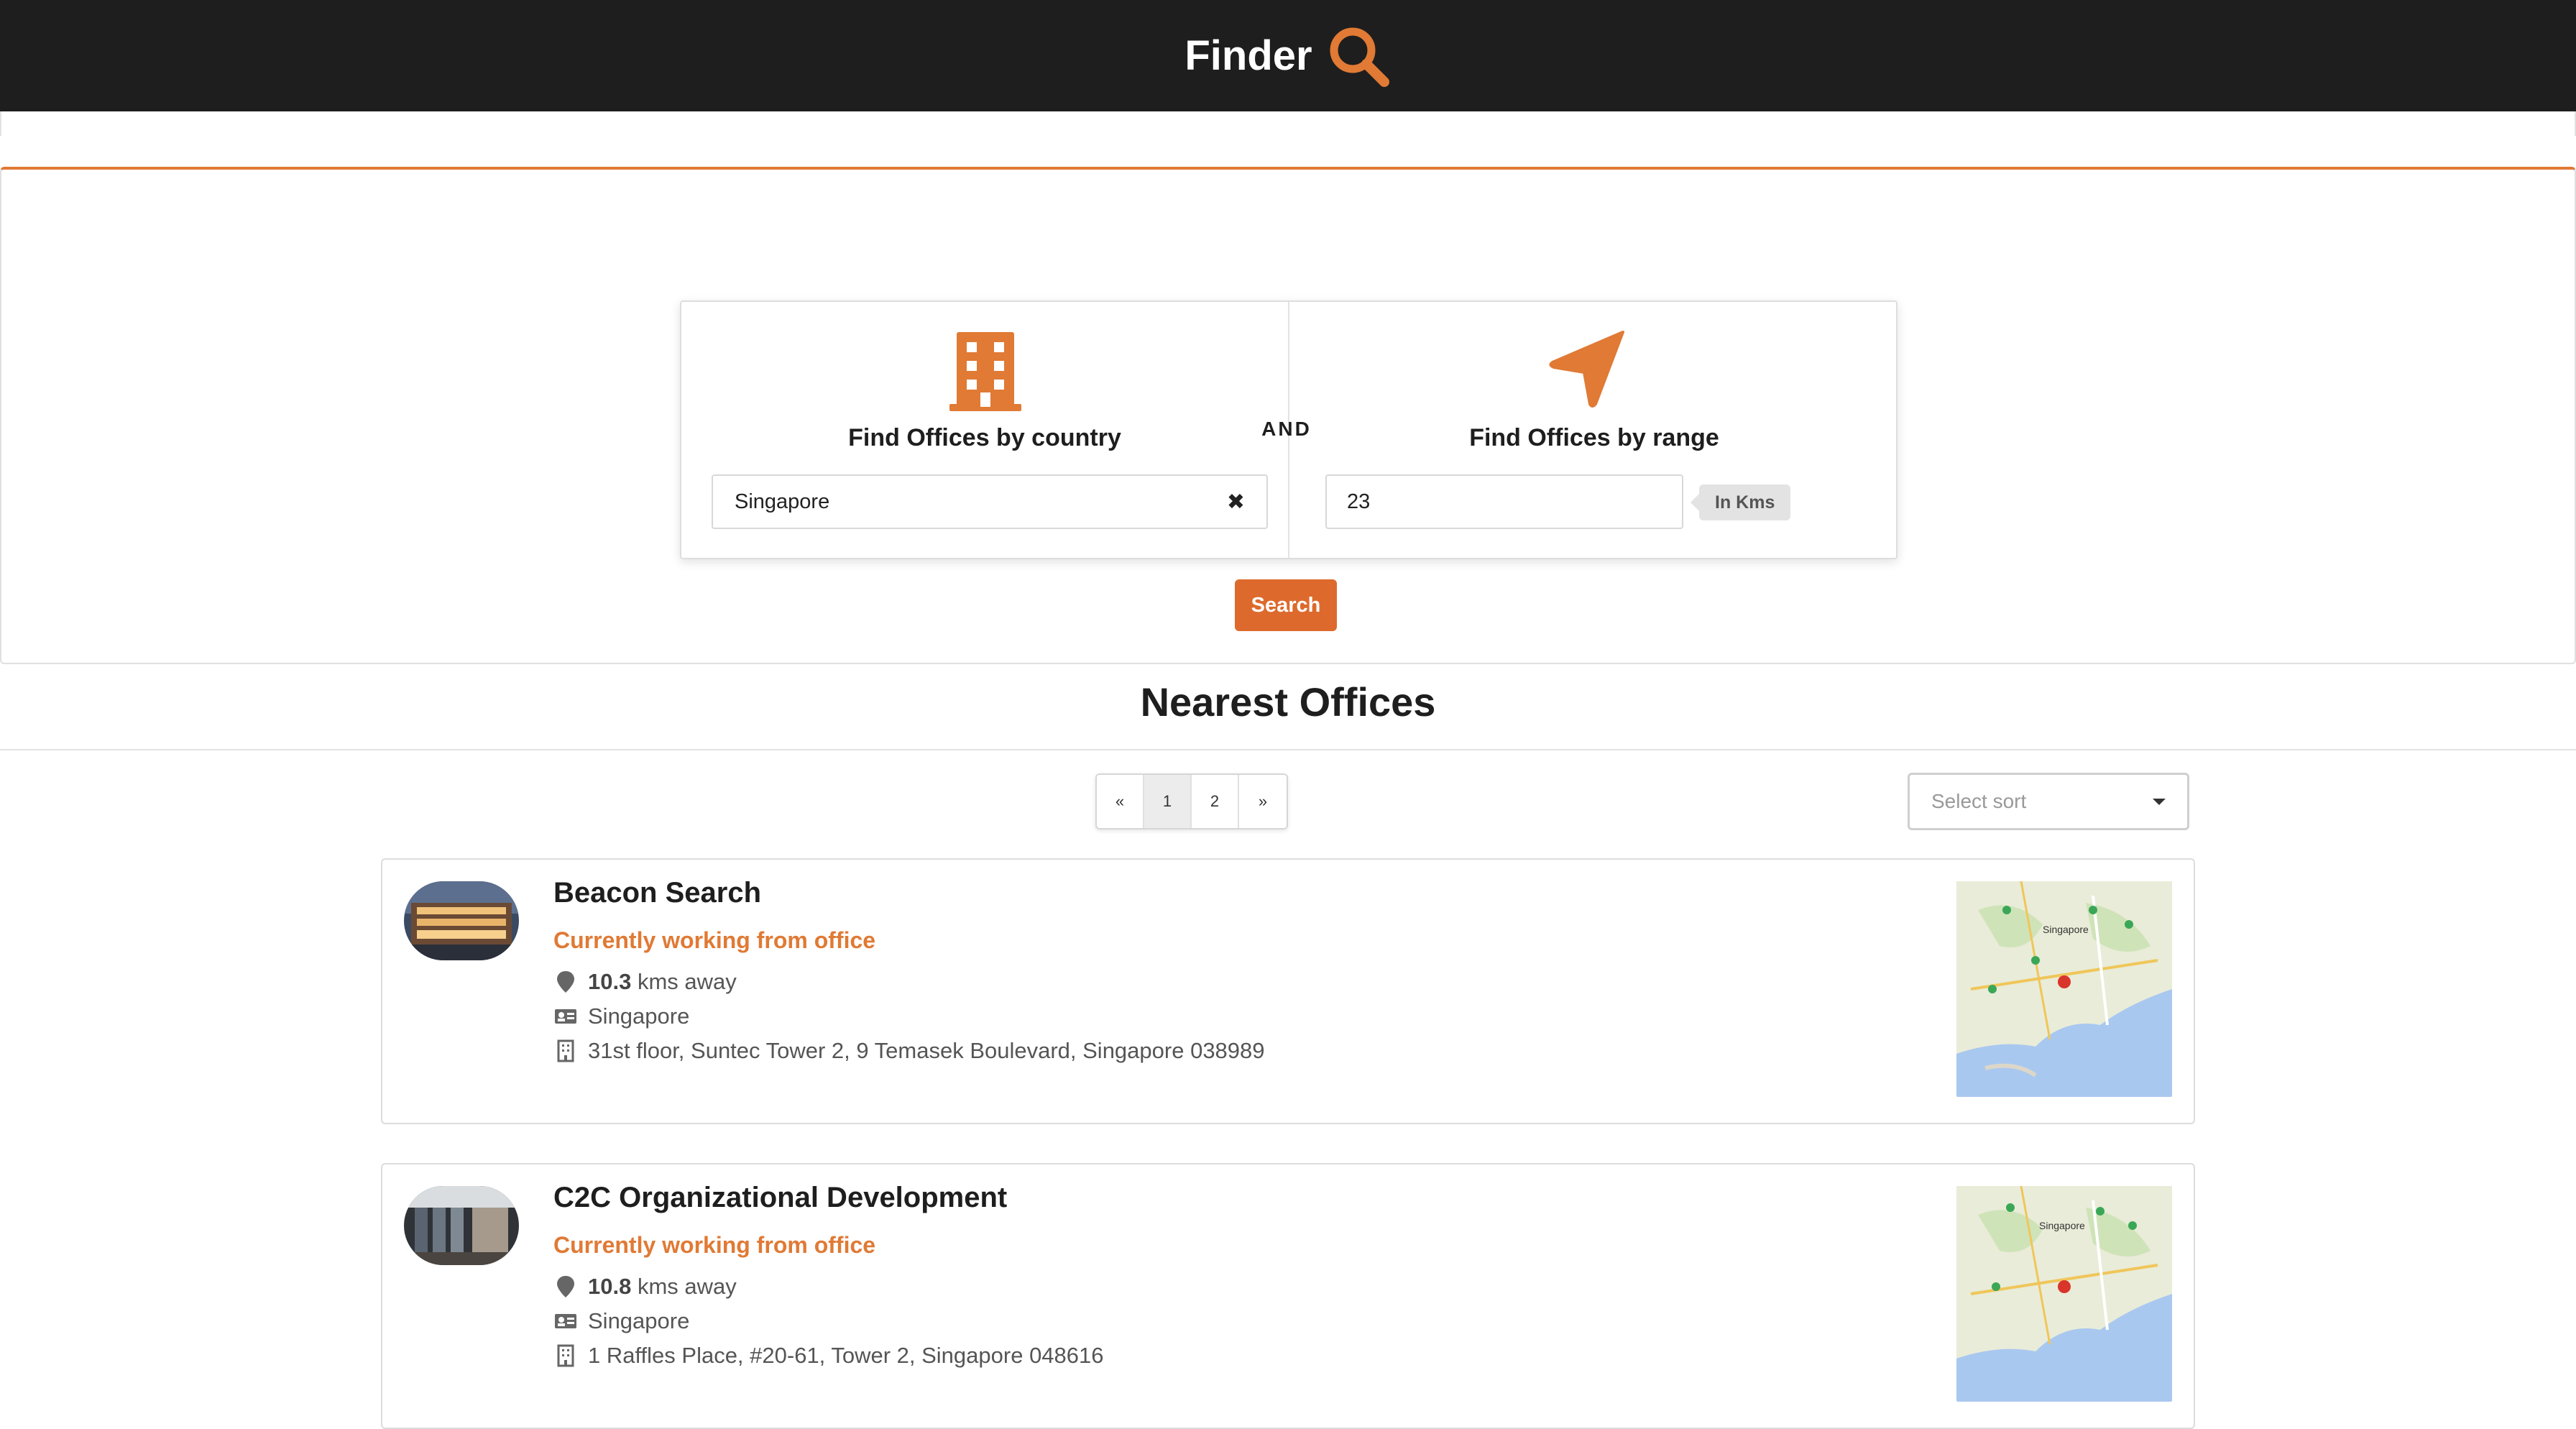 The width and height of the screenshot is (2576, 1429). Describe the element at coordinates (985, 371) in the screenshot. I see `building-icon` at that location.